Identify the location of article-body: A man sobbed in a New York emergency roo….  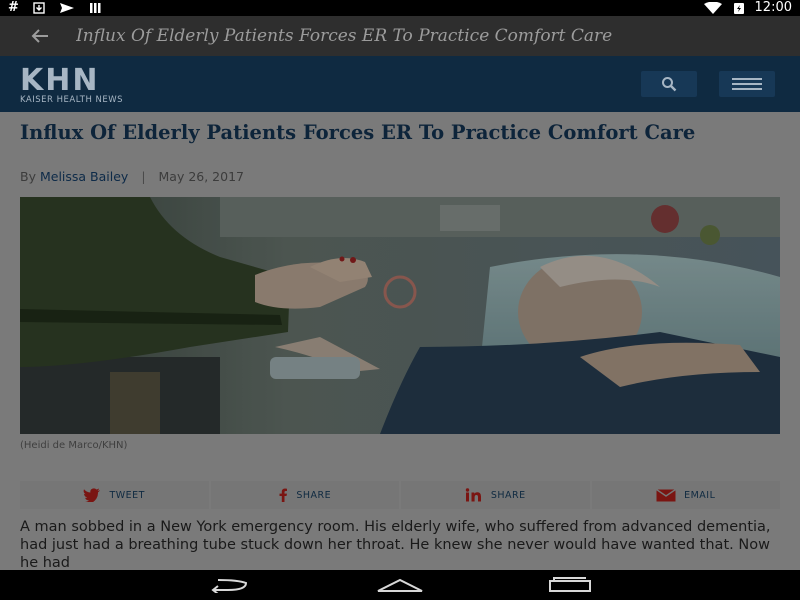
(395, 545).